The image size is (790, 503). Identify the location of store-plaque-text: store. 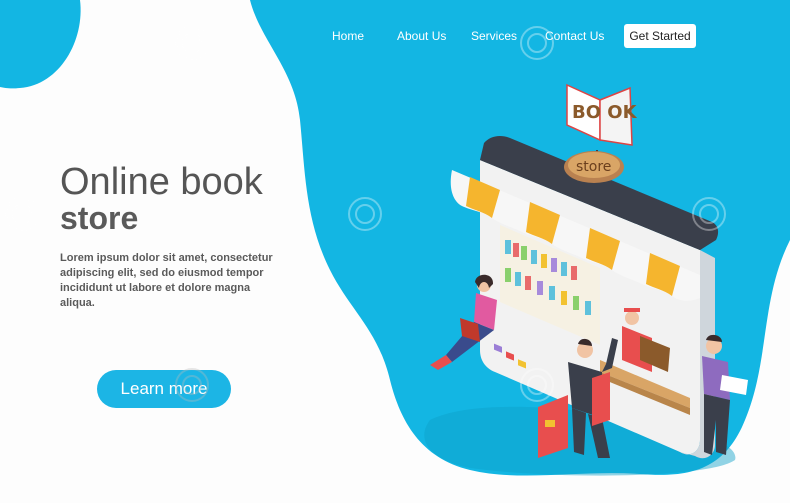
(593, 167).